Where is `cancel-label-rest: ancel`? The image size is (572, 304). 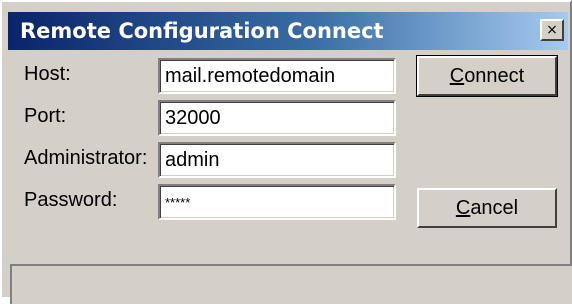
cancel-label-rest: ancel is located at coordinates (494, 208).